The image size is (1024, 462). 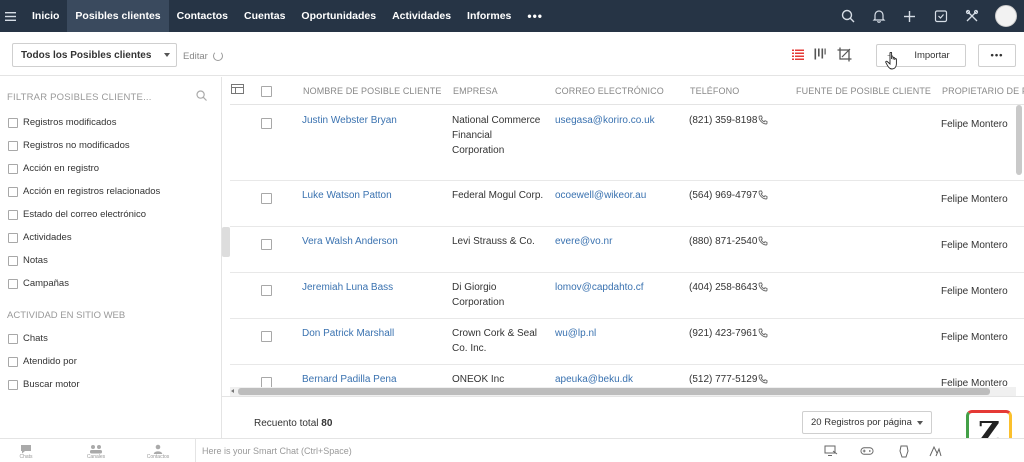 What do you see at coordinates (798, 54) in the screenshot?
I see `list-view-icon` at bounding box center [798, 54].